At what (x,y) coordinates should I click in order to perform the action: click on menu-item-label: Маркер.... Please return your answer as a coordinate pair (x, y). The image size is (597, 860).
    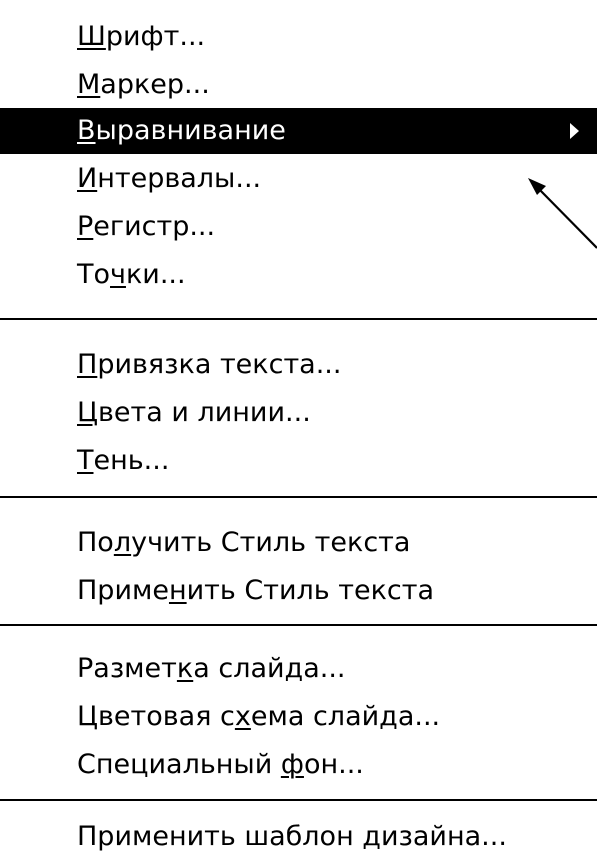
    Looking at the image, I should click on (143, 84).